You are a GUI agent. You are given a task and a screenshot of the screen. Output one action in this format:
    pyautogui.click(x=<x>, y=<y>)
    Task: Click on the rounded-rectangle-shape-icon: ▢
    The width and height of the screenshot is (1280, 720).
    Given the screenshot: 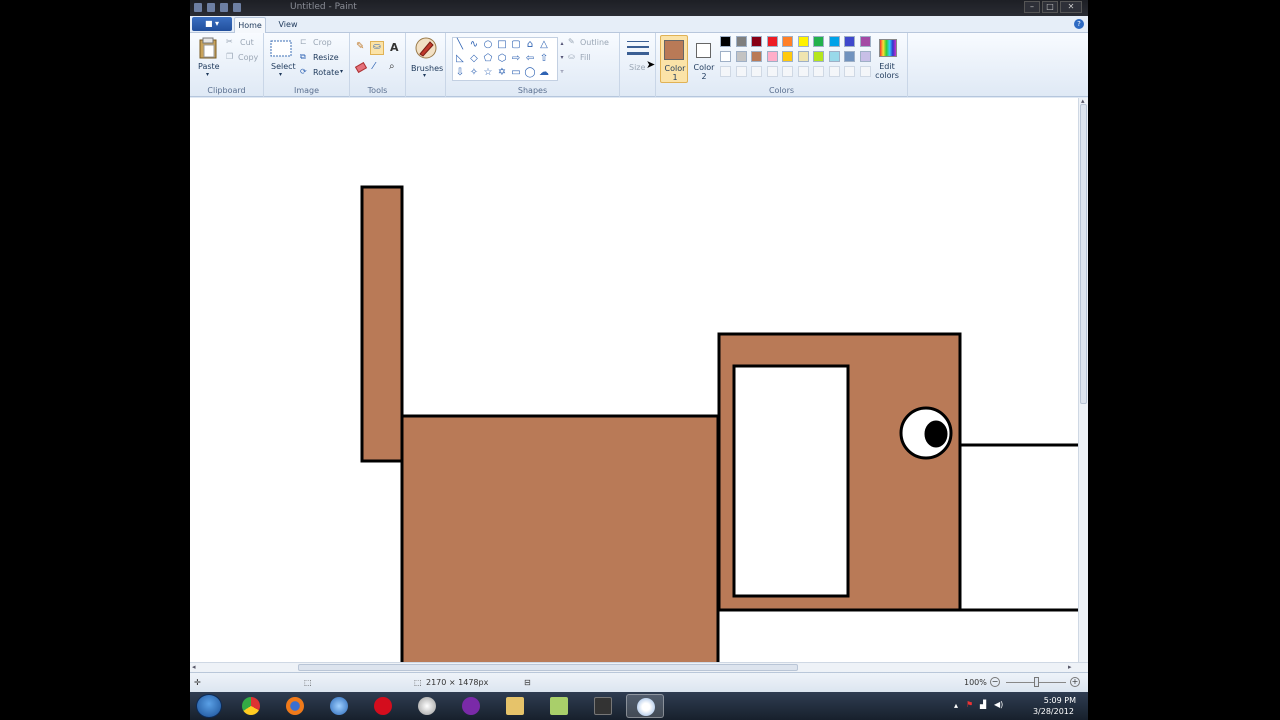 What is the action you would take?
    pyautogui.click(x=516, y=45)
    